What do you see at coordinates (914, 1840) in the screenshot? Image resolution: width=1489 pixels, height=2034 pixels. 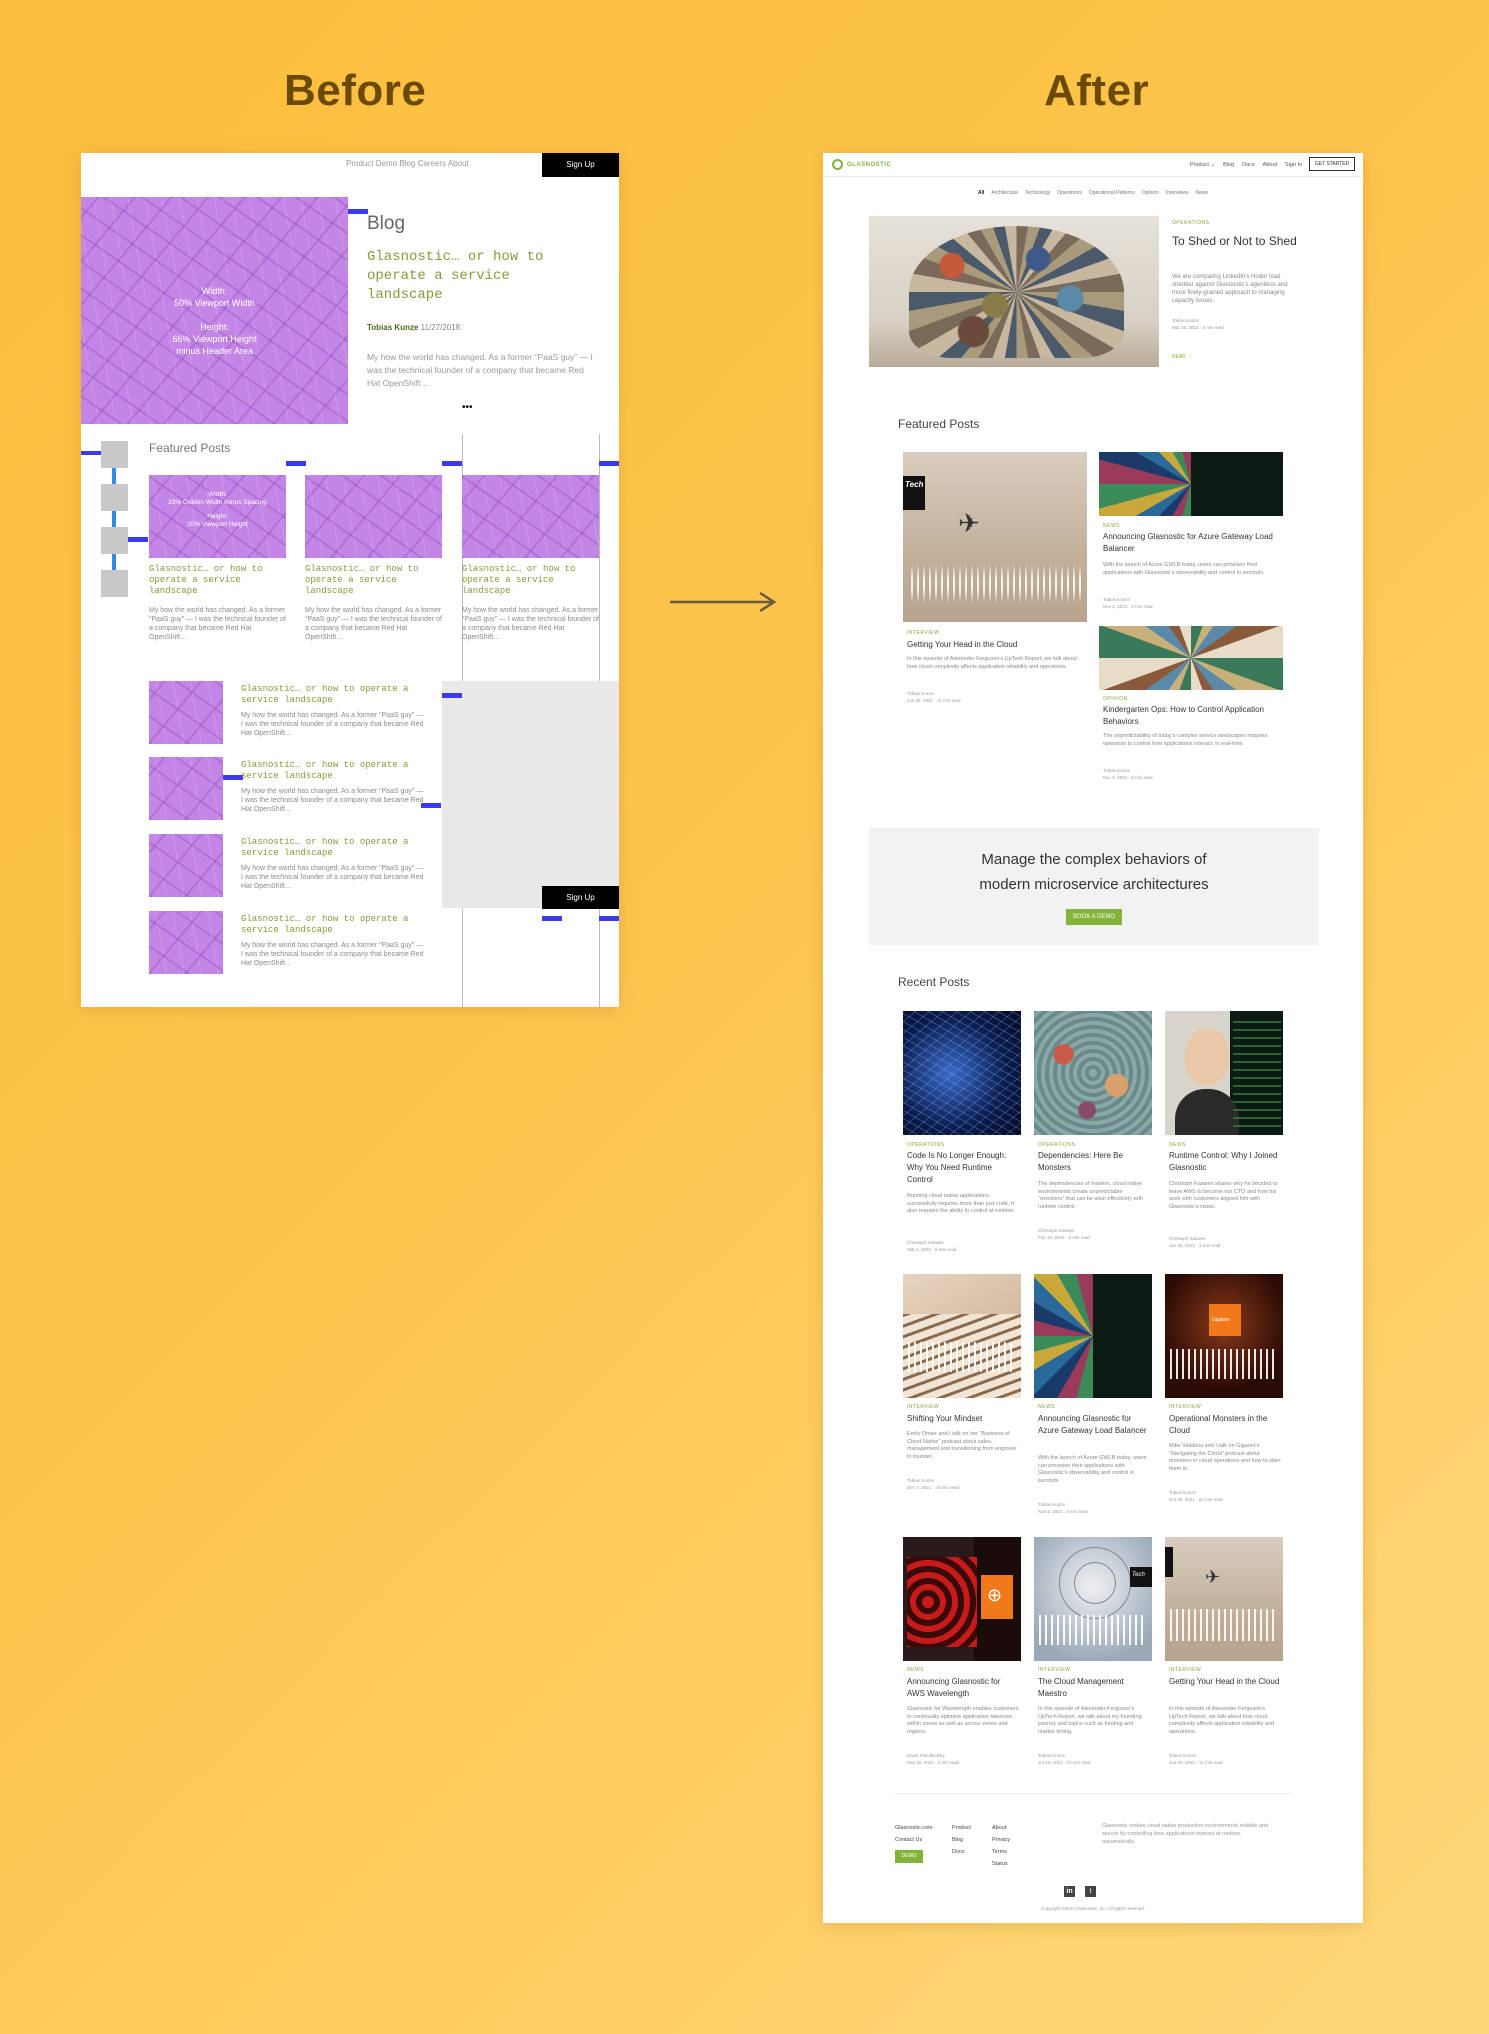 I see `footer-link-contact: Contact Us` at bounding box center [914, 1840].